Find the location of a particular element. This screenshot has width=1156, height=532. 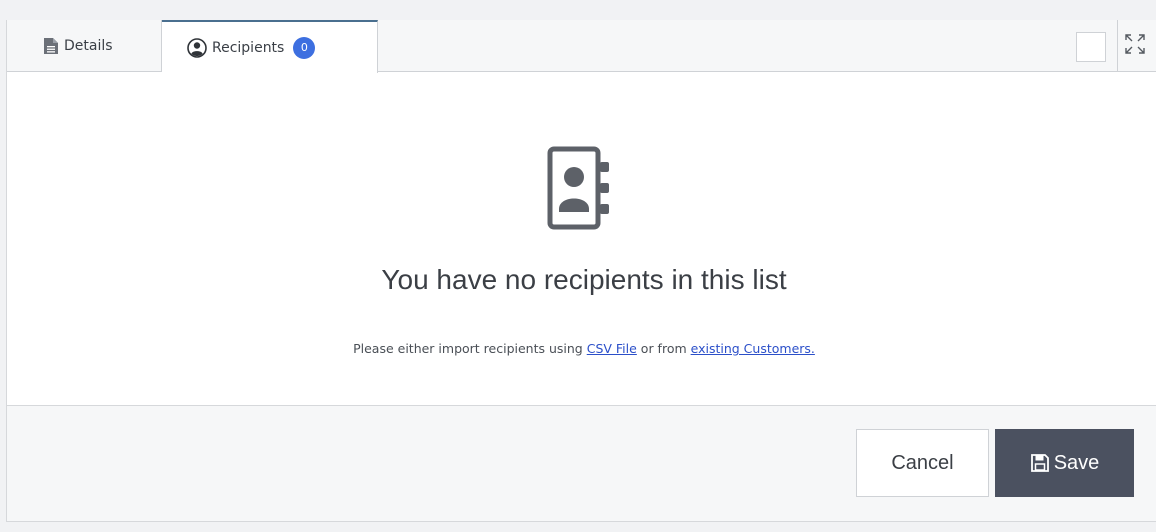

csv-file-link: CSV File is located at coordinates (612, 348).